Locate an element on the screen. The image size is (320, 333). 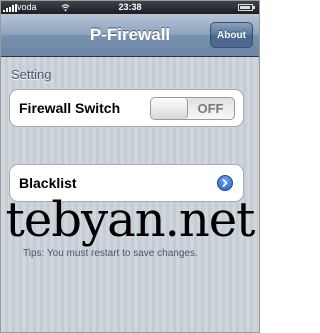
section-header-setting: Setting is located at coordinates (31, 74).